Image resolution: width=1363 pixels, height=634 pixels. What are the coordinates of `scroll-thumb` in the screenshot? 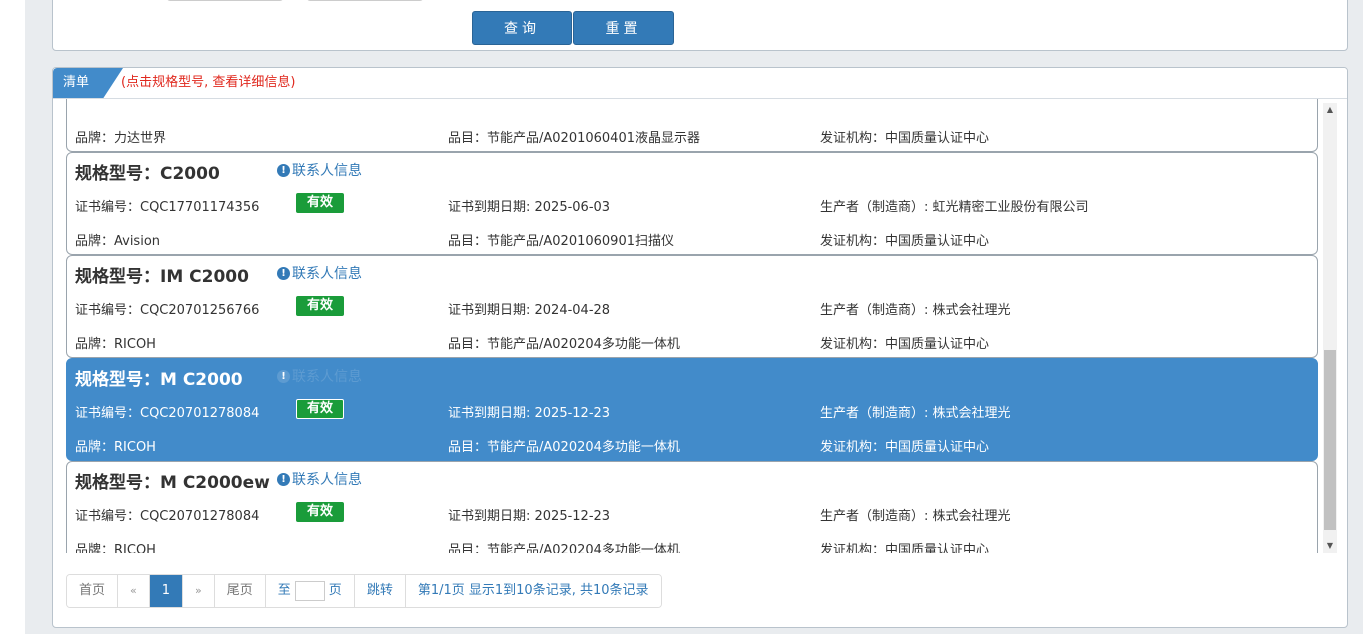 It's located at (1330, 440).